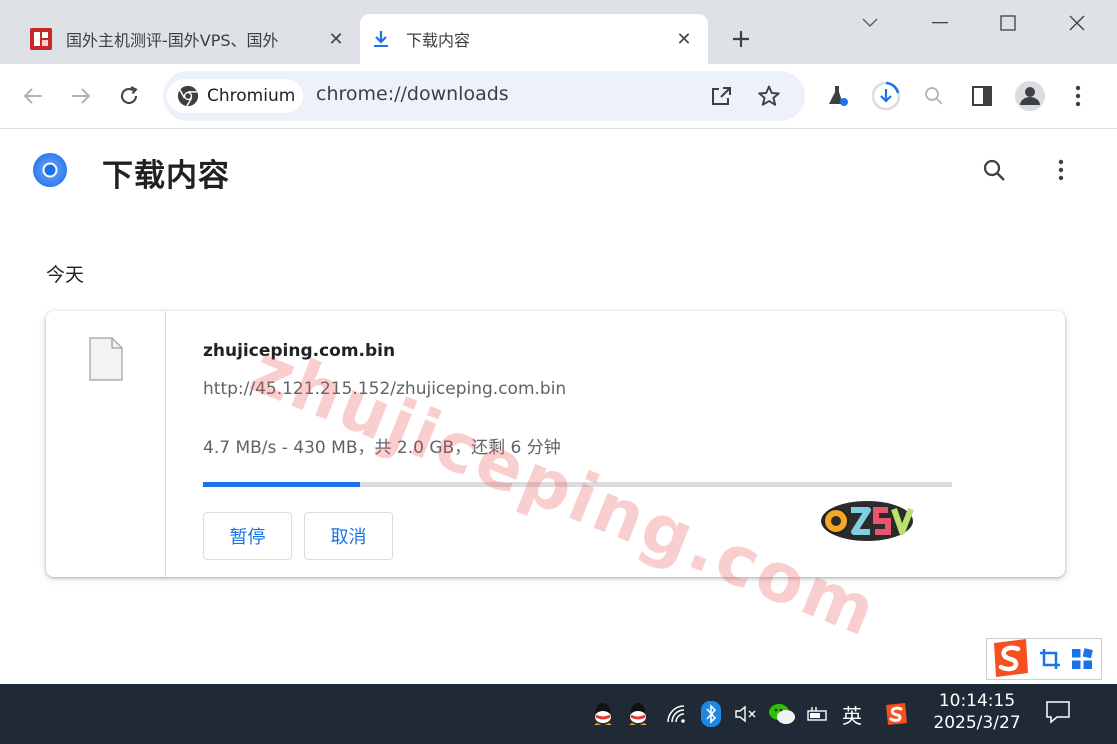 This screenshot has height=744, width=1117. I want to click on back-arrow-icon, so click(32, 96).